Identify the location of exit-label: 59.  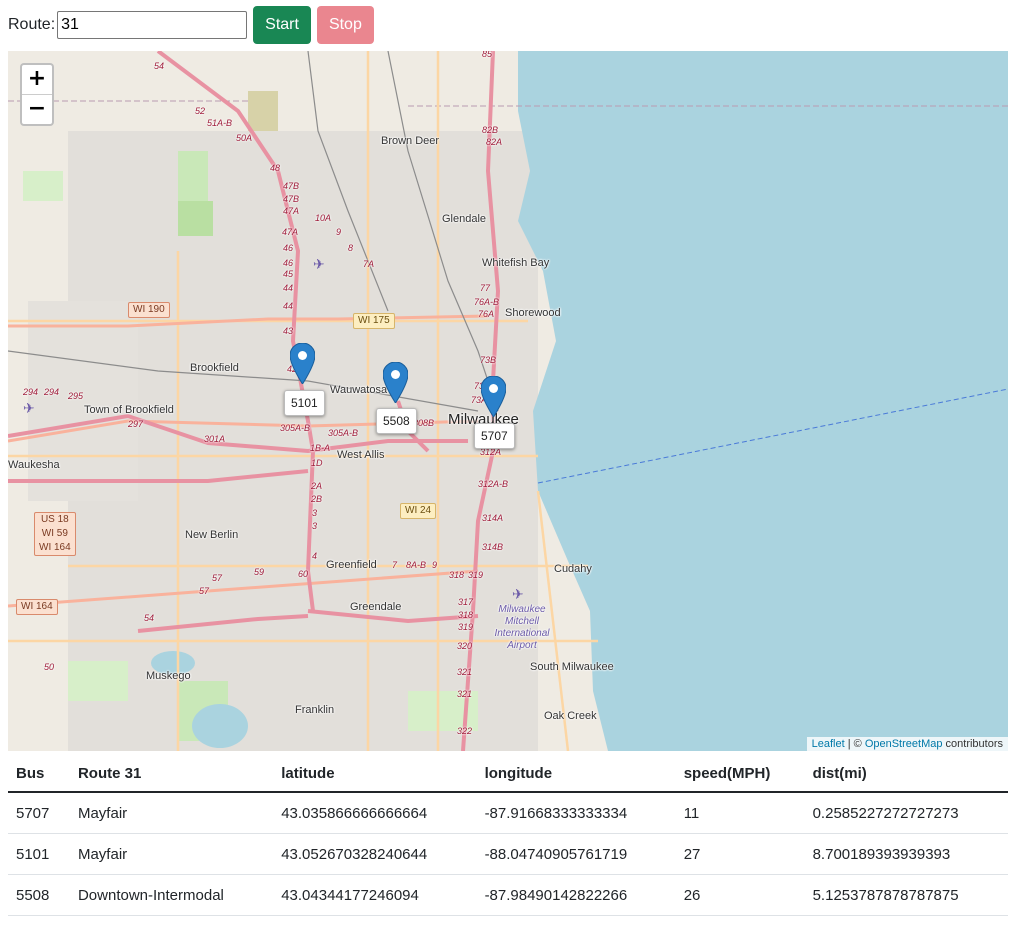
(259, 572).